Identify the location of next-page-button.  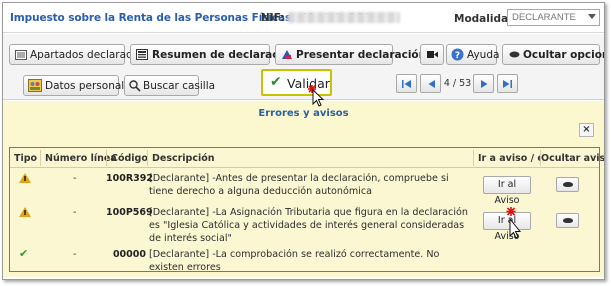
(483, 83).